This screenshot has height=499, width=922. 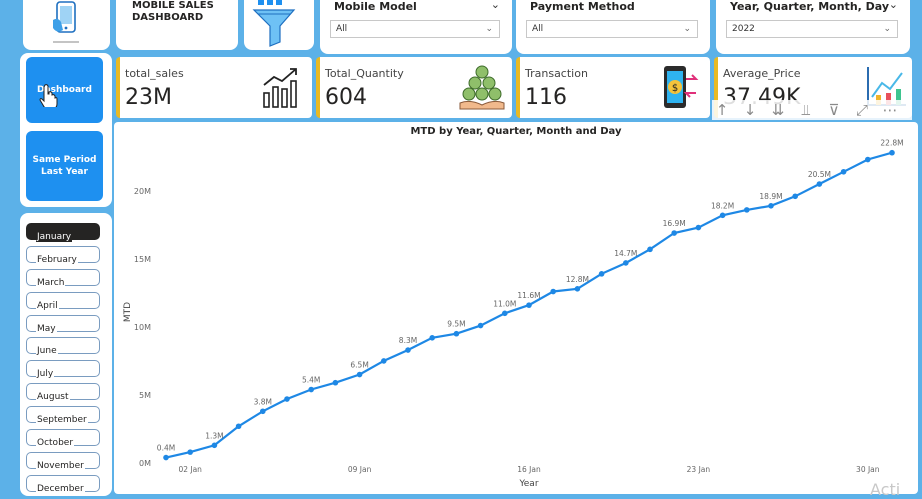 I want to click on month-label: January, so click(x=54, y=237).